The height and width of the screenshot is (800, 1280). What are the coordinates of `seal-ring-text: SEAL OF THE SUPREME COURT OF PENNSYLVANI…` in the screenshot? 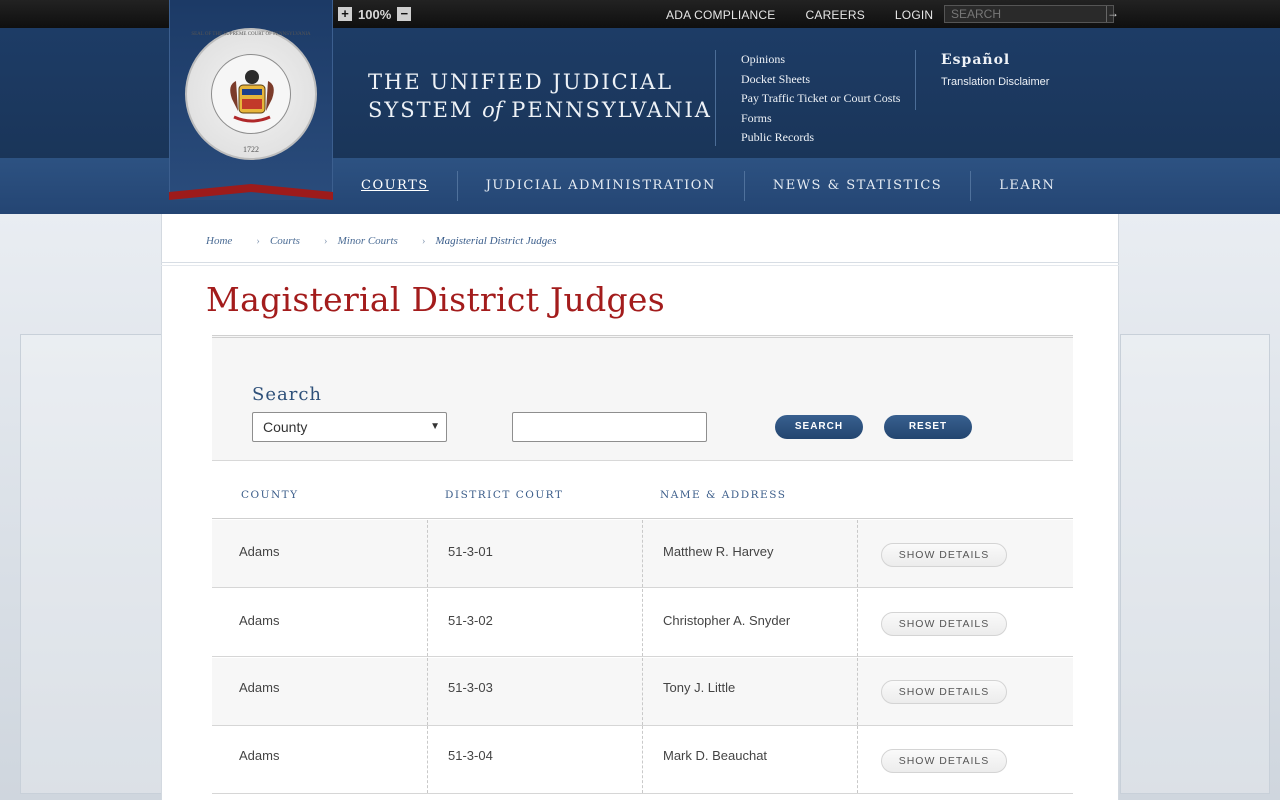 It's located at (251, 34).